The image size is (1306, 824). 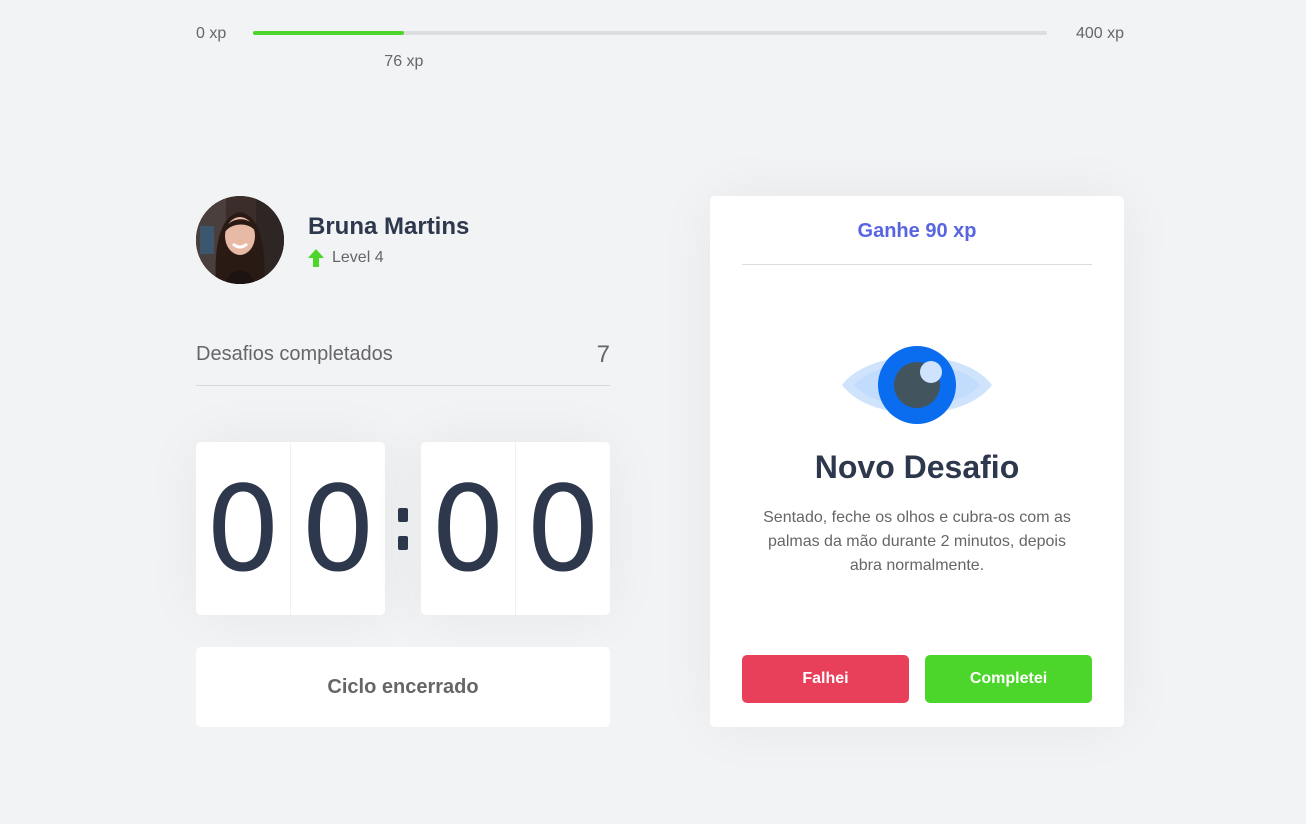 I want to click on xp-current-label: 76 xp, so click(x=404, y=61).